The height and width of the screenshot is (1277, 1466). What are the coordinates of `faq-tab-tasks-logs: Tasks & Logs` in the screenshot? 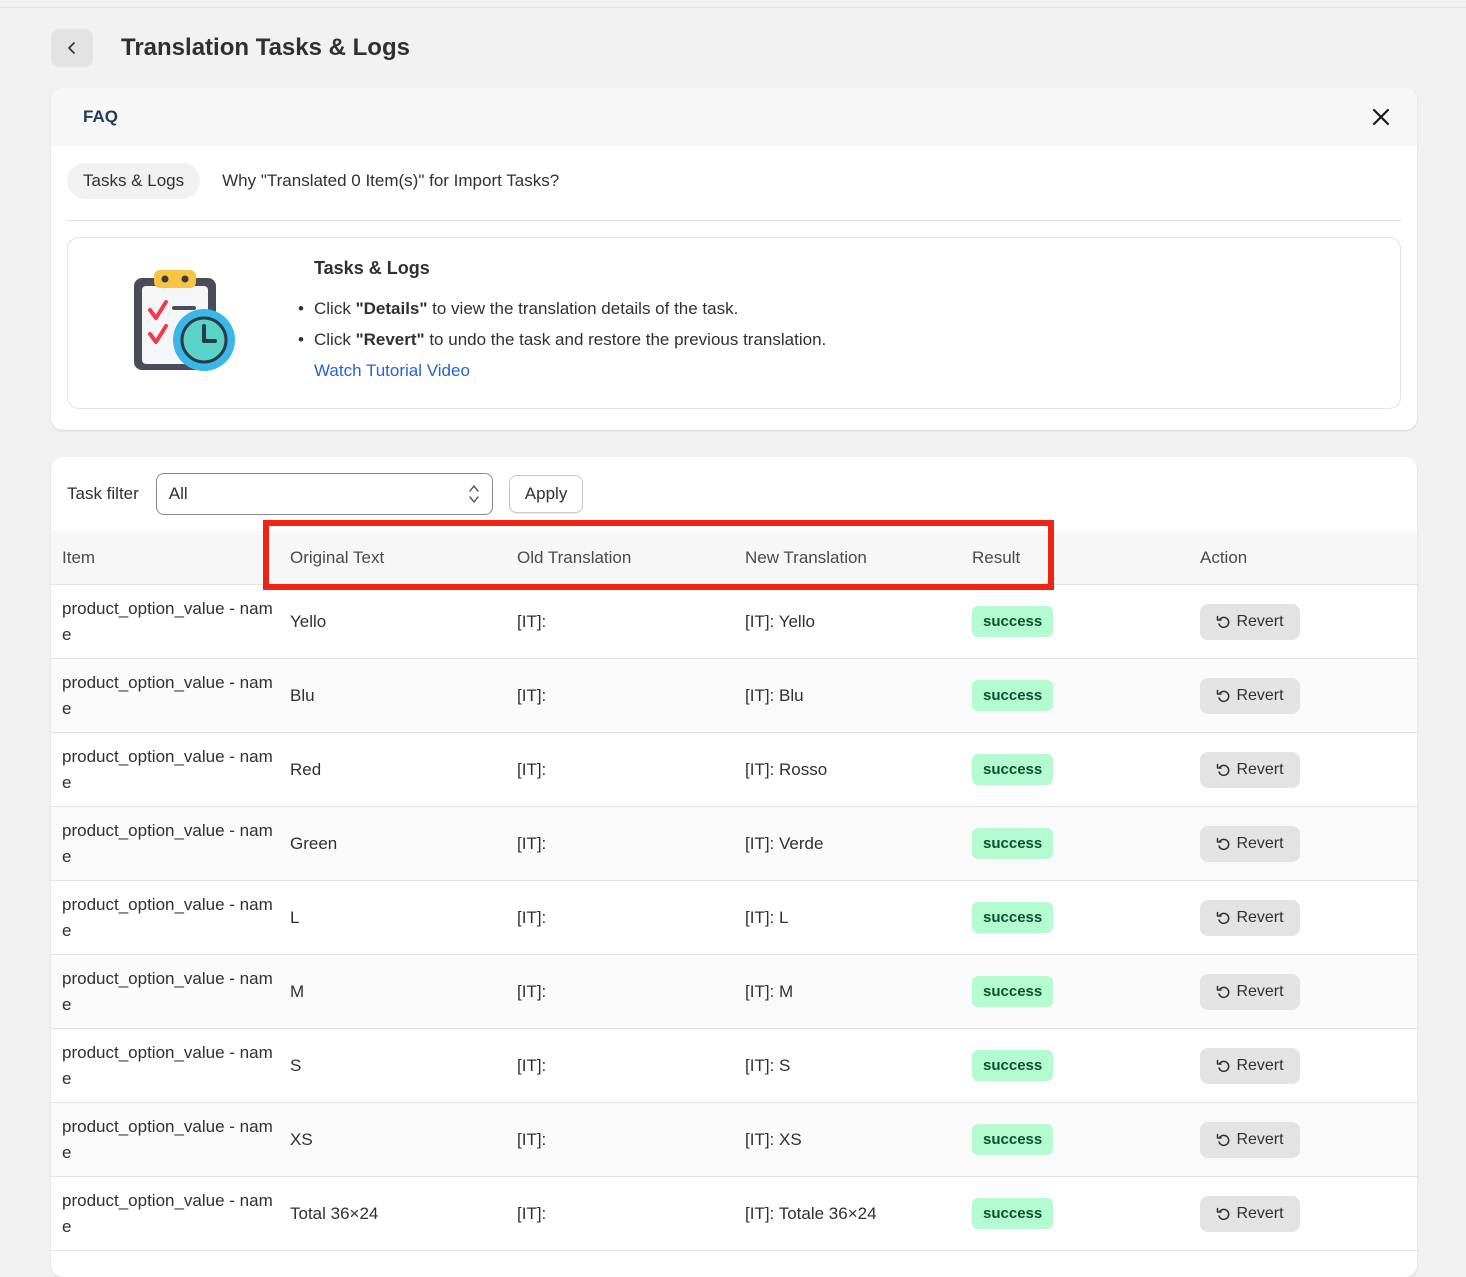 It's located at (134, 181).